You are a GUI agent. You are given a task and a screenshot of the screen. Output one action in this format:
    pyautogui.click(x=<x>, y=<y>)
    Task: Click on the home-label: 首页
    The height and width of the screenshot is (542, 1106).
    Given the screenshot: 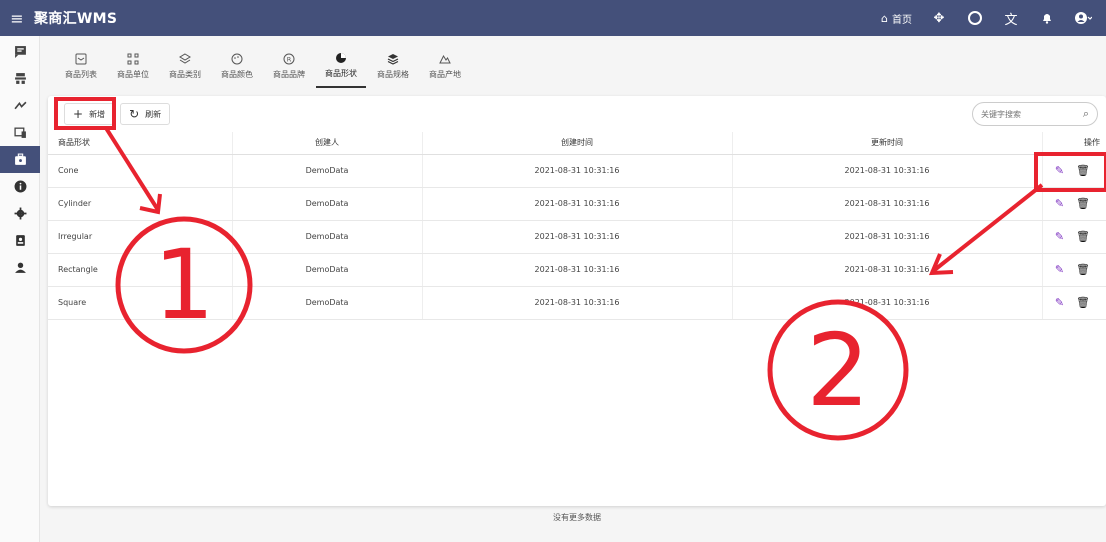 What is the action you would take?
    pyautogui.click(x=902, y=20)
    